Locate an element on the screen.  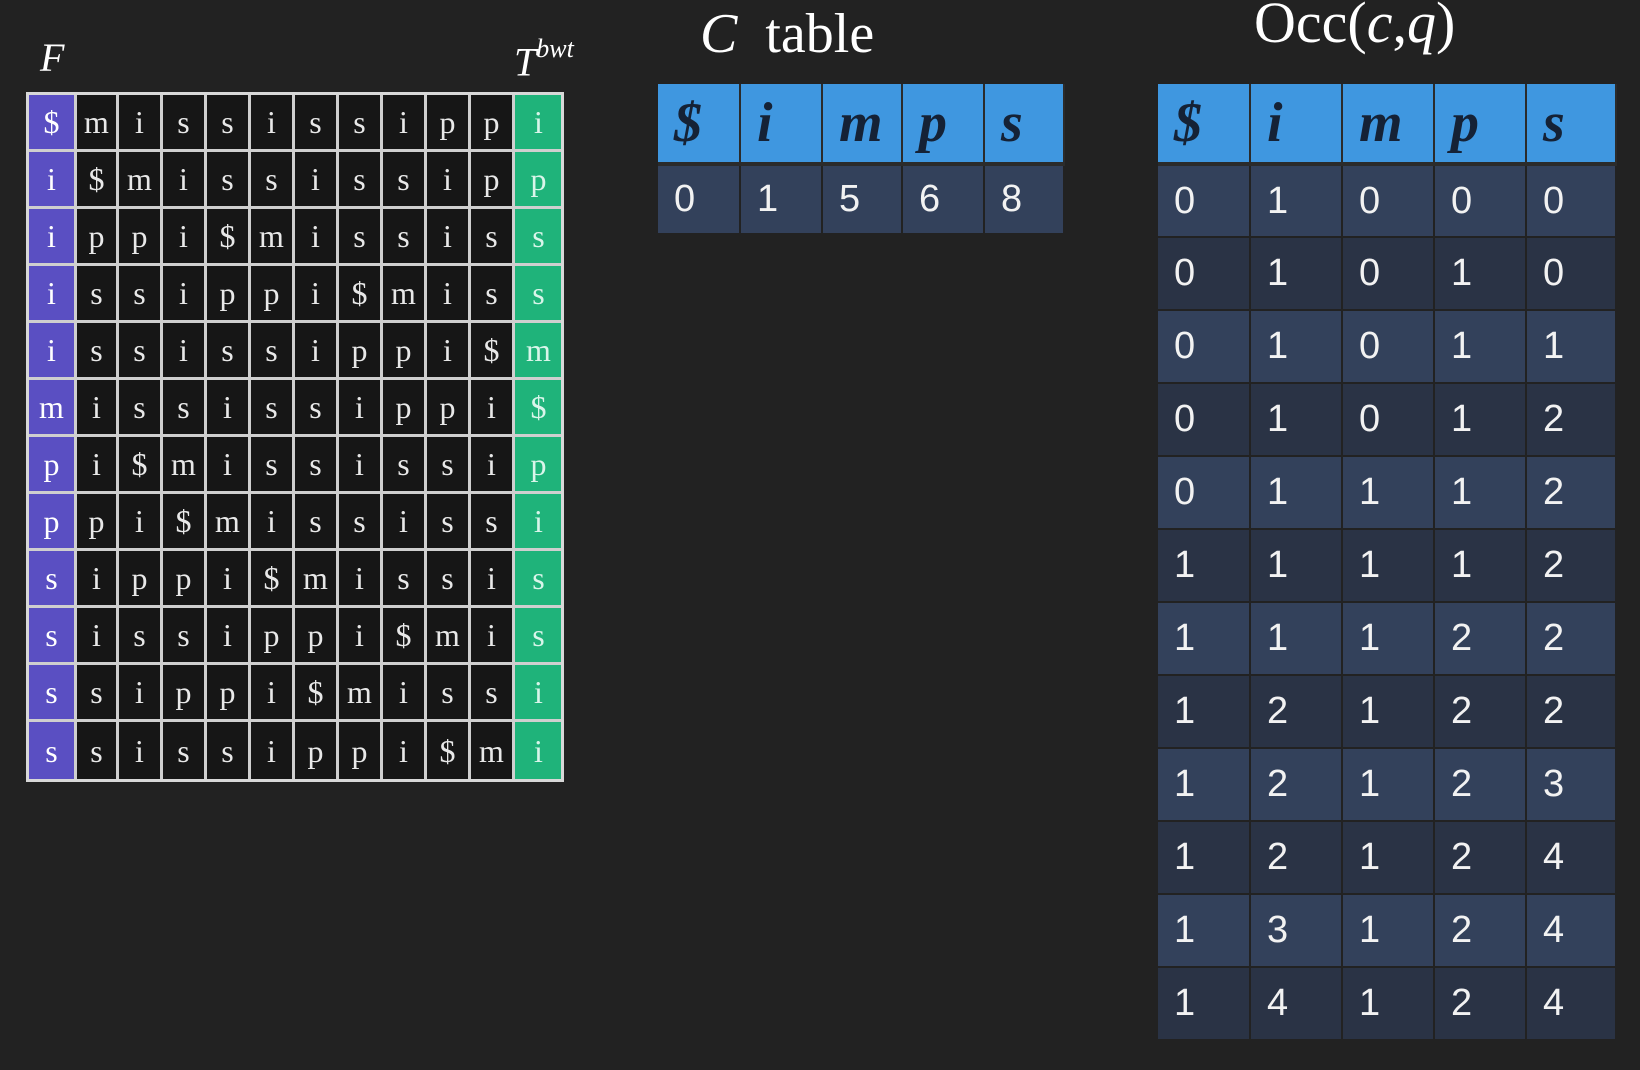
c-table-title: Ctable is located at coordinates (787, 34).